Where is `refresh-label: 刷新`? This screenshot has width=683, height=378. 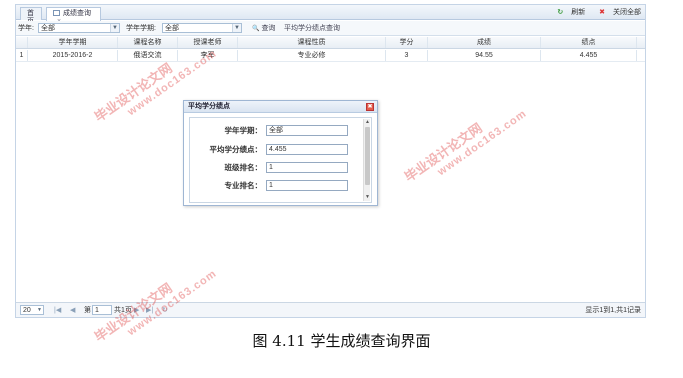 refresh-label: 刷新 is located at coordinates (578, 12).